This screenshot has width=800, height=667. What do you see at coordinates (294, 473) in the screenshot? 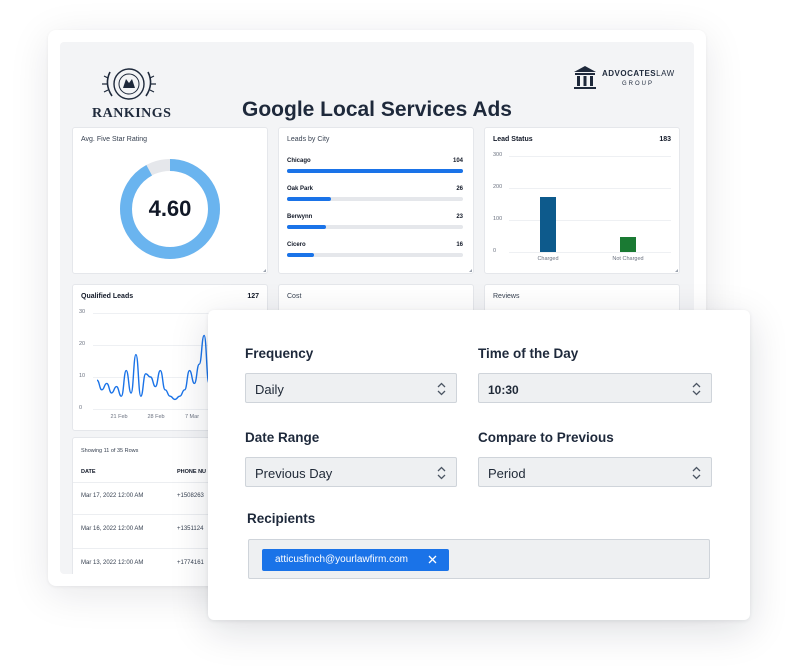
I see `date-range-value: Previous Day` at bounding box center [294, 473].